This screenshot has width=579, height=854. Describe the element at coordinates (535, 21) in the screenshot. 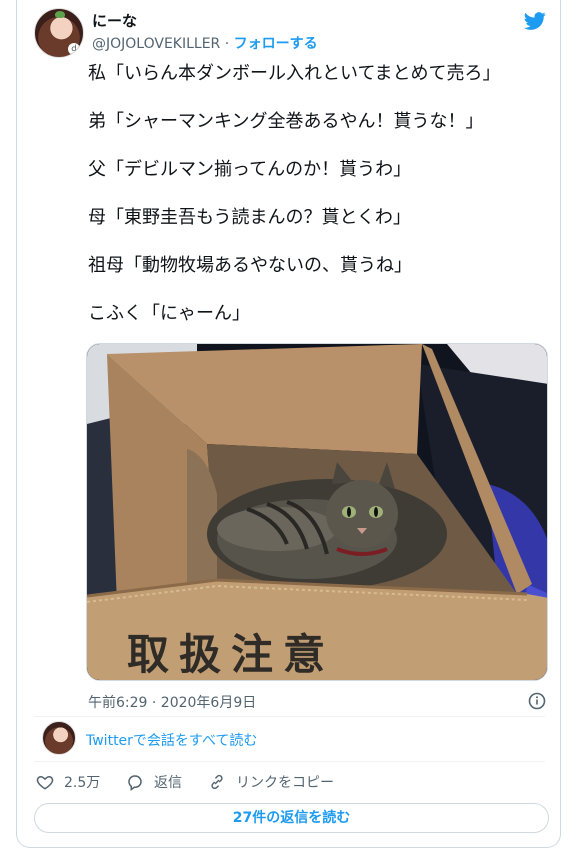

I see `twitter-bird-icon` at that location.